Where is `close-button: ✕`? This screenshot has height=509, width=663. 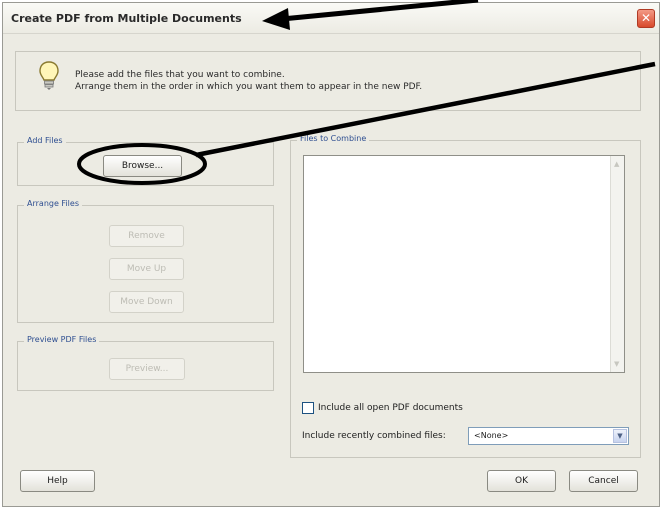 close-button: ✕ is located at coordinates (646, 18).